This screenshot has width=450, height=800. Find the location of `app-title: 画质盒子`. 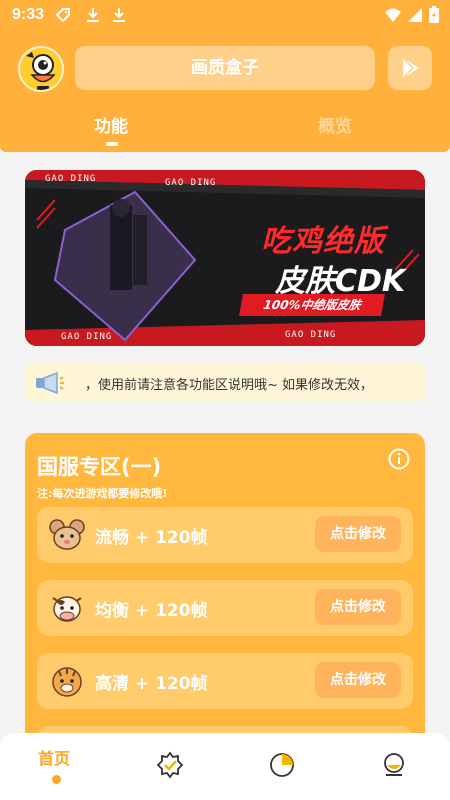

app-title: 画质盒子 is located at coordinates (225, 68).